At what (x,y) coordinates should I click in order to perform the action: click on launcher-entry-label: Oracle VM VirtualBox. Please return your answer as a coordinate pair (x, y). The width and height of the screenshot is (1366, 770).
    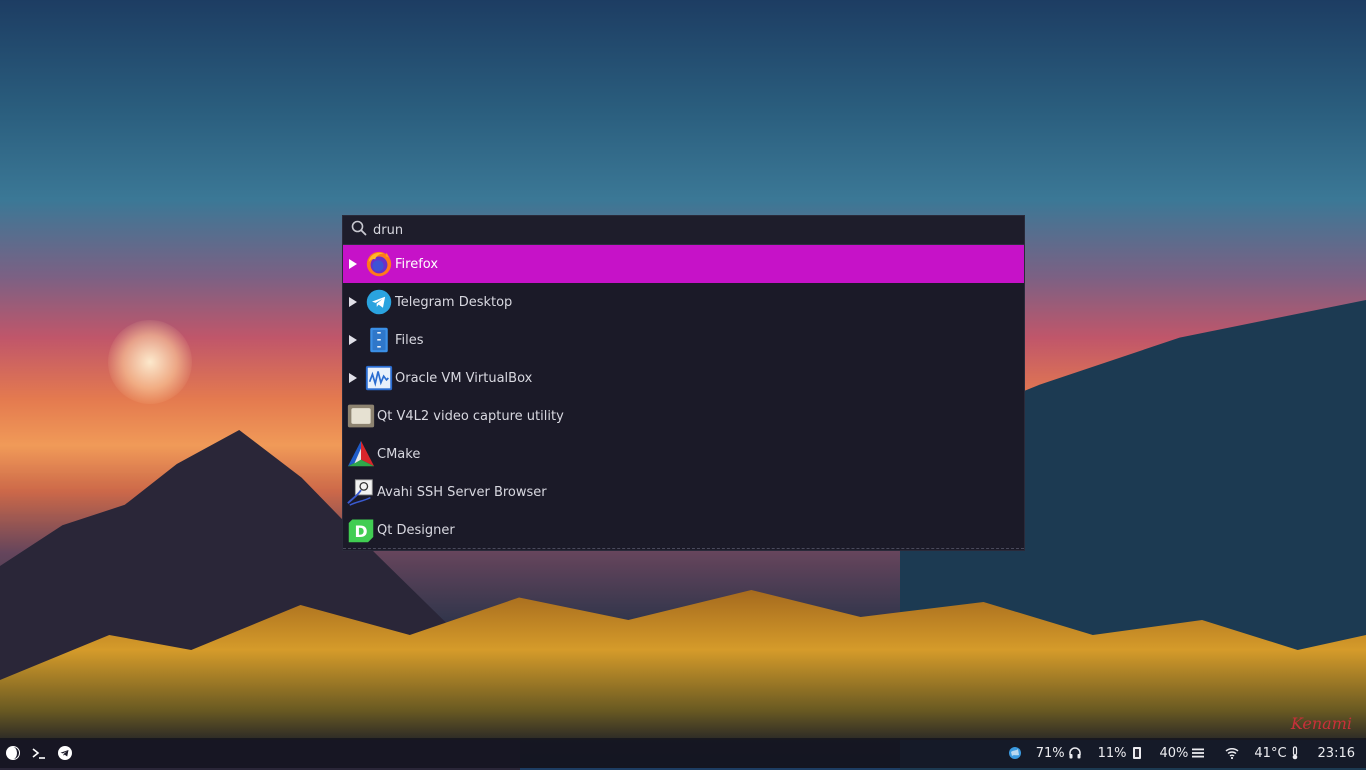
    Looking at the image, I should click on (464, 378).